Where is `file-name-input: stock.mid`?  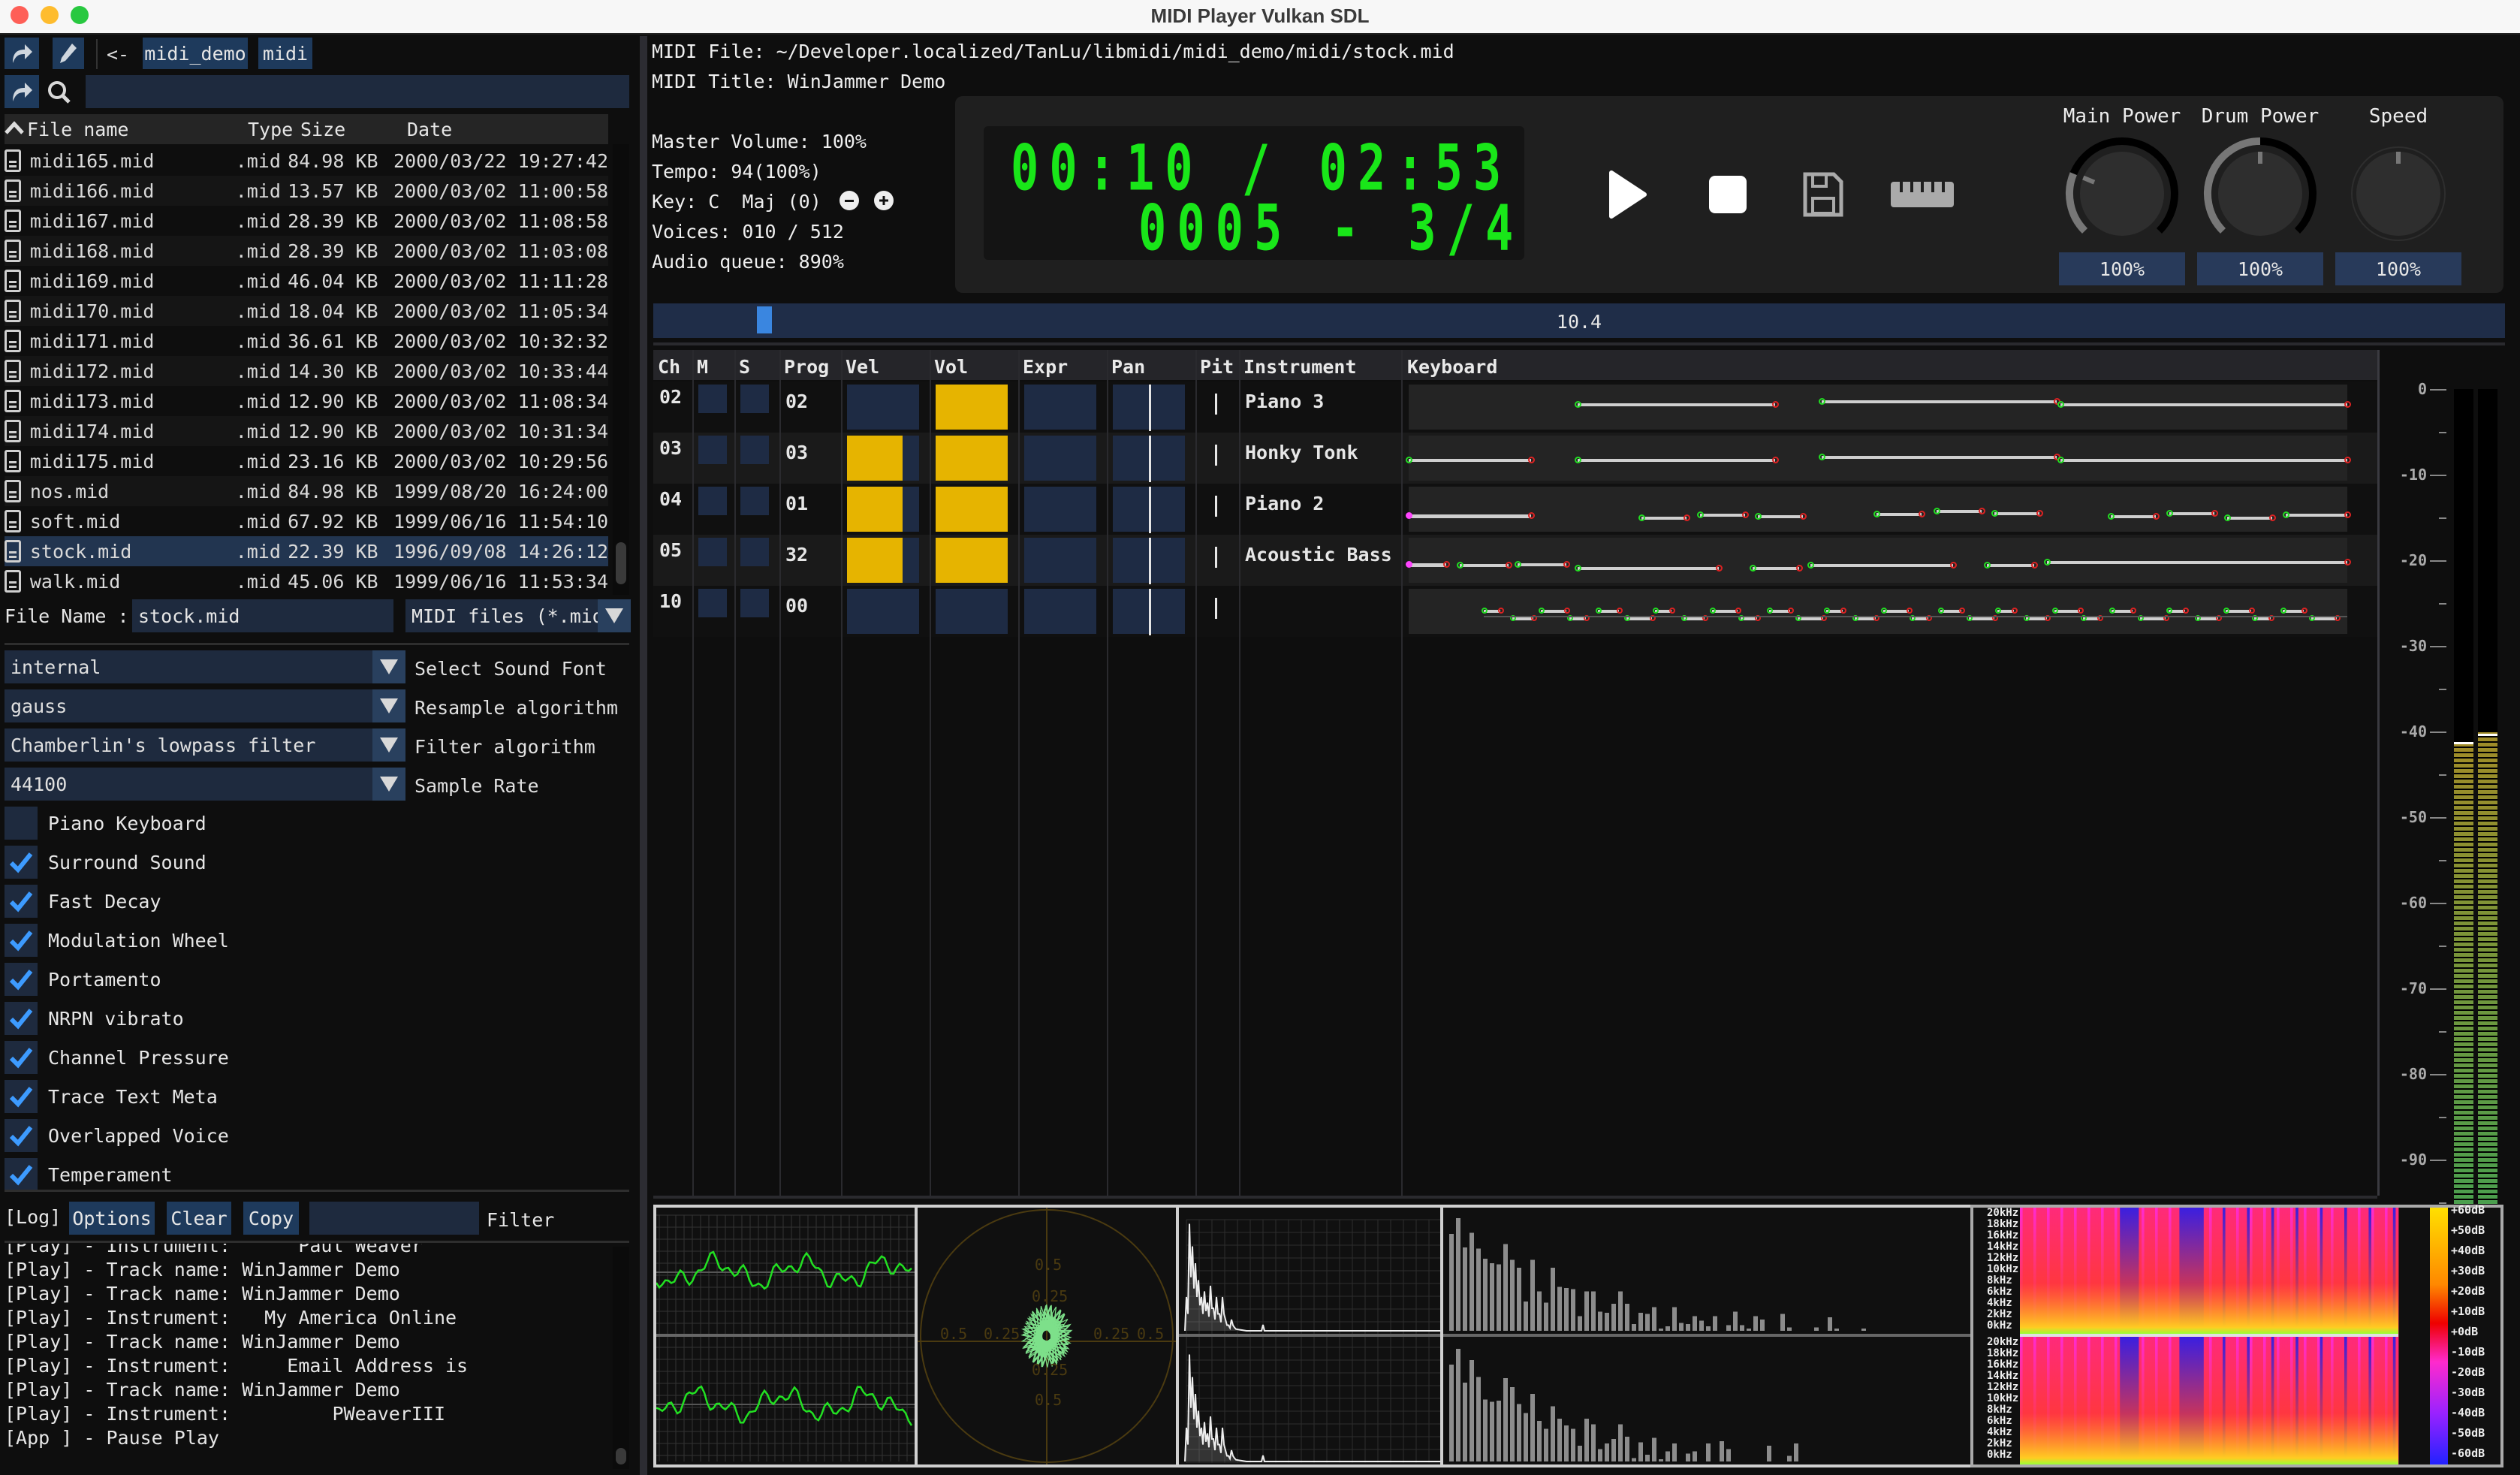 file-name-input: stock.mid is located at coordinates (262, 615).